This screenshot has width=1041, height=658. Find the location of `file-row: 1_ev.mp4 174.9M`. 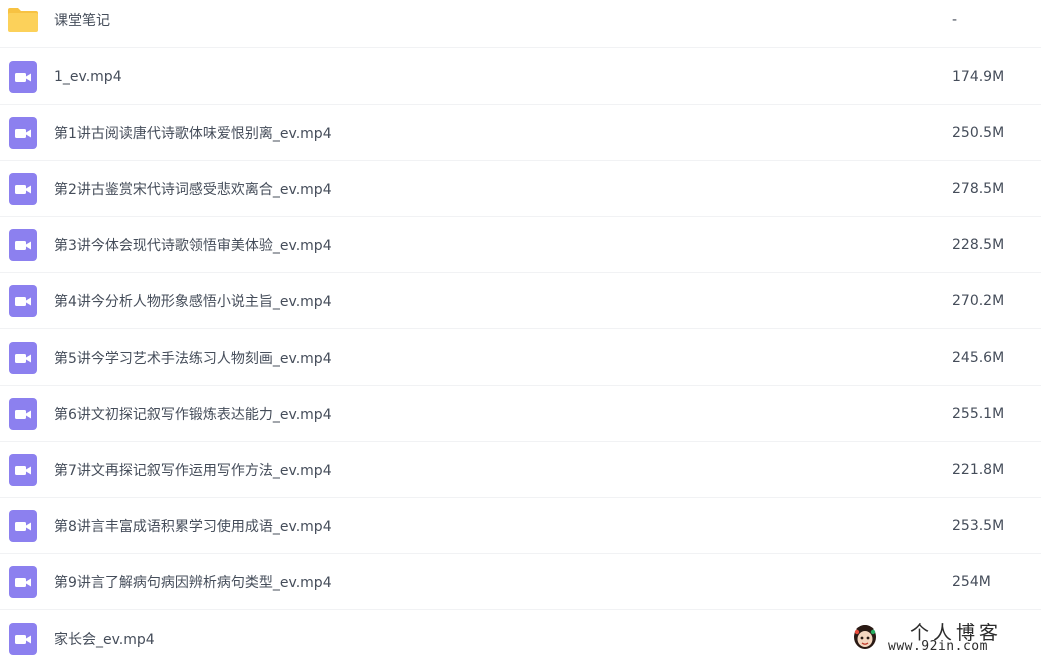

file-row: 1_ev.mp4 174.9M is located at coordinates (520, 77).